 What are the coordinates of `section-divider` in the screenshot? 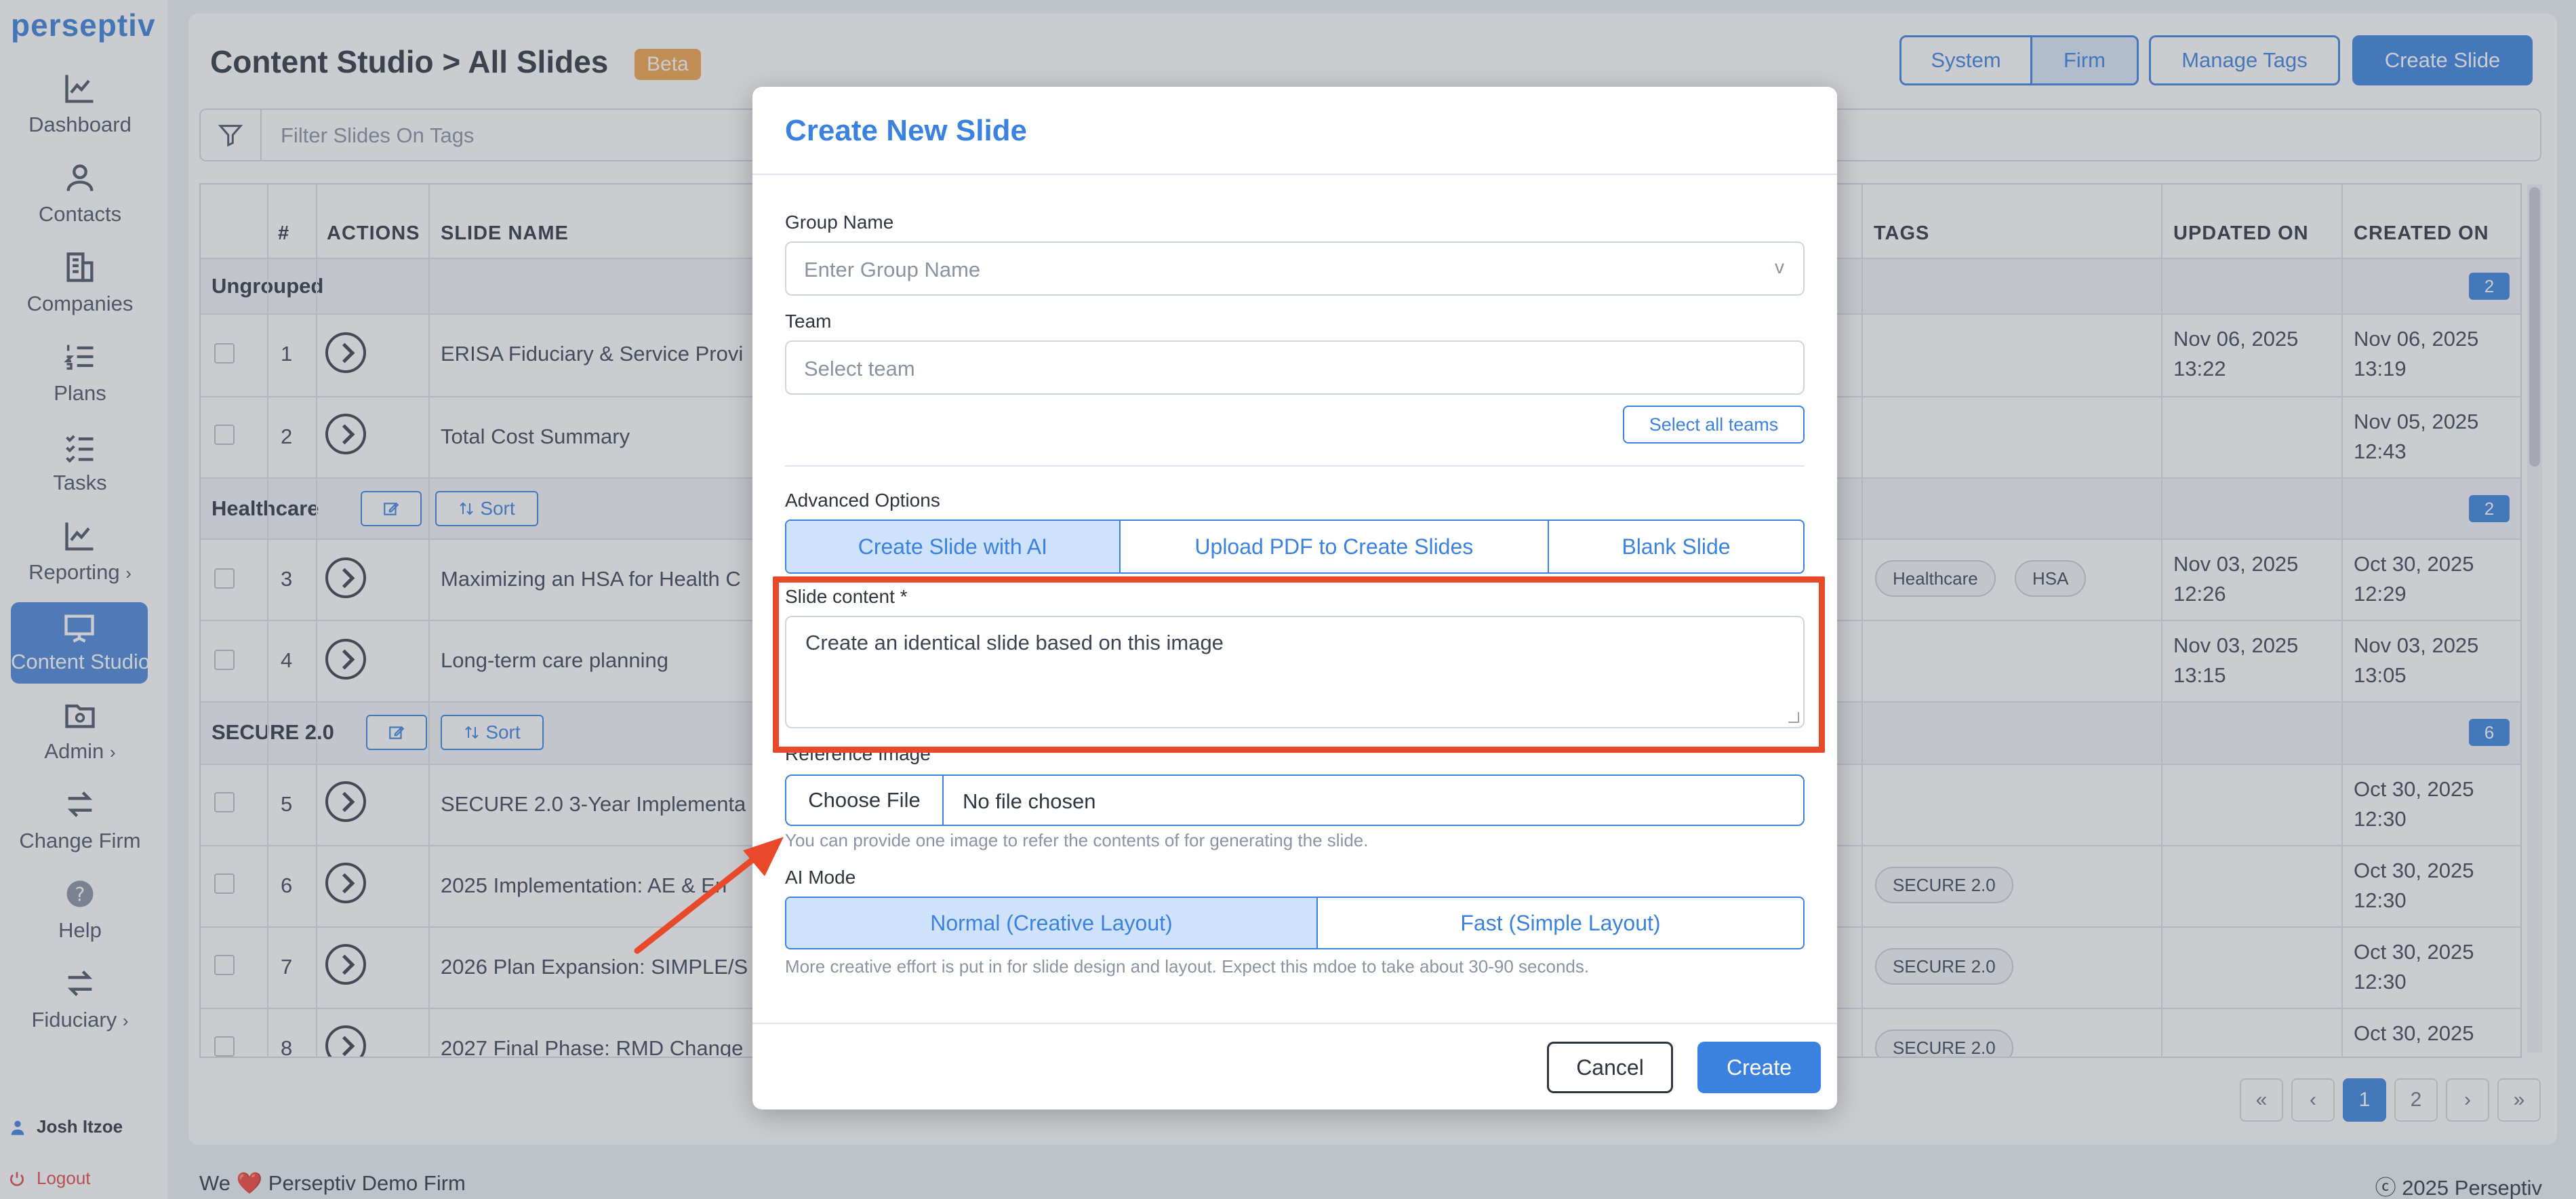 It's located at (1295, 466).